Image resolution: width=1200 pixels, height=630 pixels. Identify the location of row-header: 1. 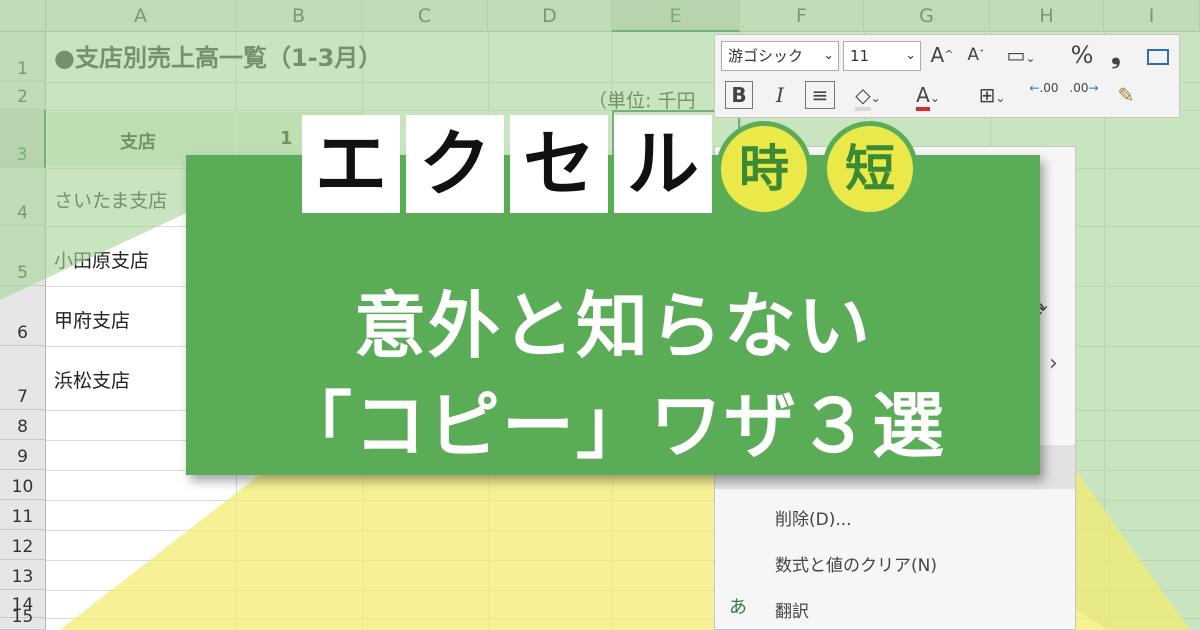
(23, 57).